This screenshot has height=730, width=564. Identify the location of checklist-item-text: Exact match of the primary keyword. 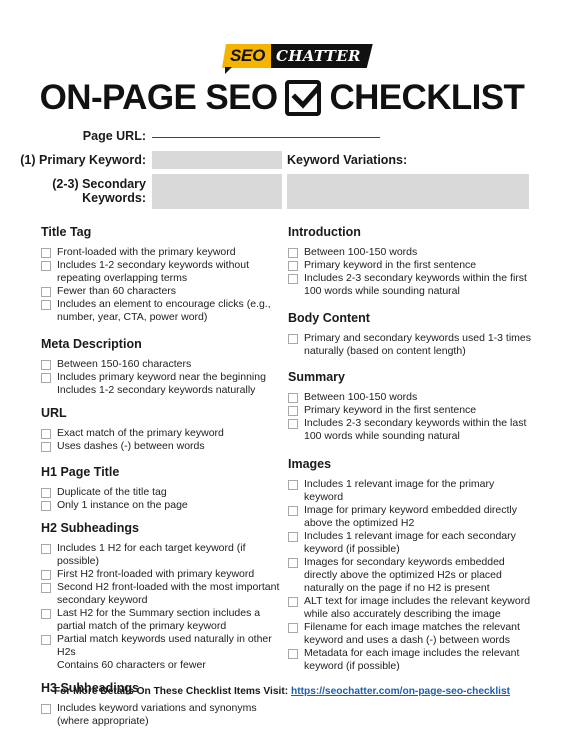
(140, 433).